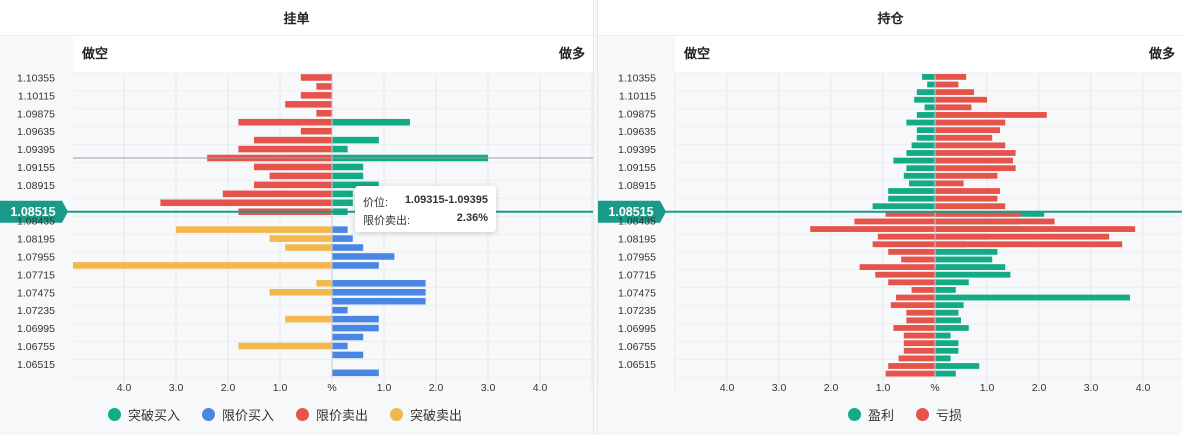 The image size is (1182, 435). What do you see at coordinates (144, 414) in the screenshot?
I see `legend-item: 突破买入` at bounding box center [144, 414].